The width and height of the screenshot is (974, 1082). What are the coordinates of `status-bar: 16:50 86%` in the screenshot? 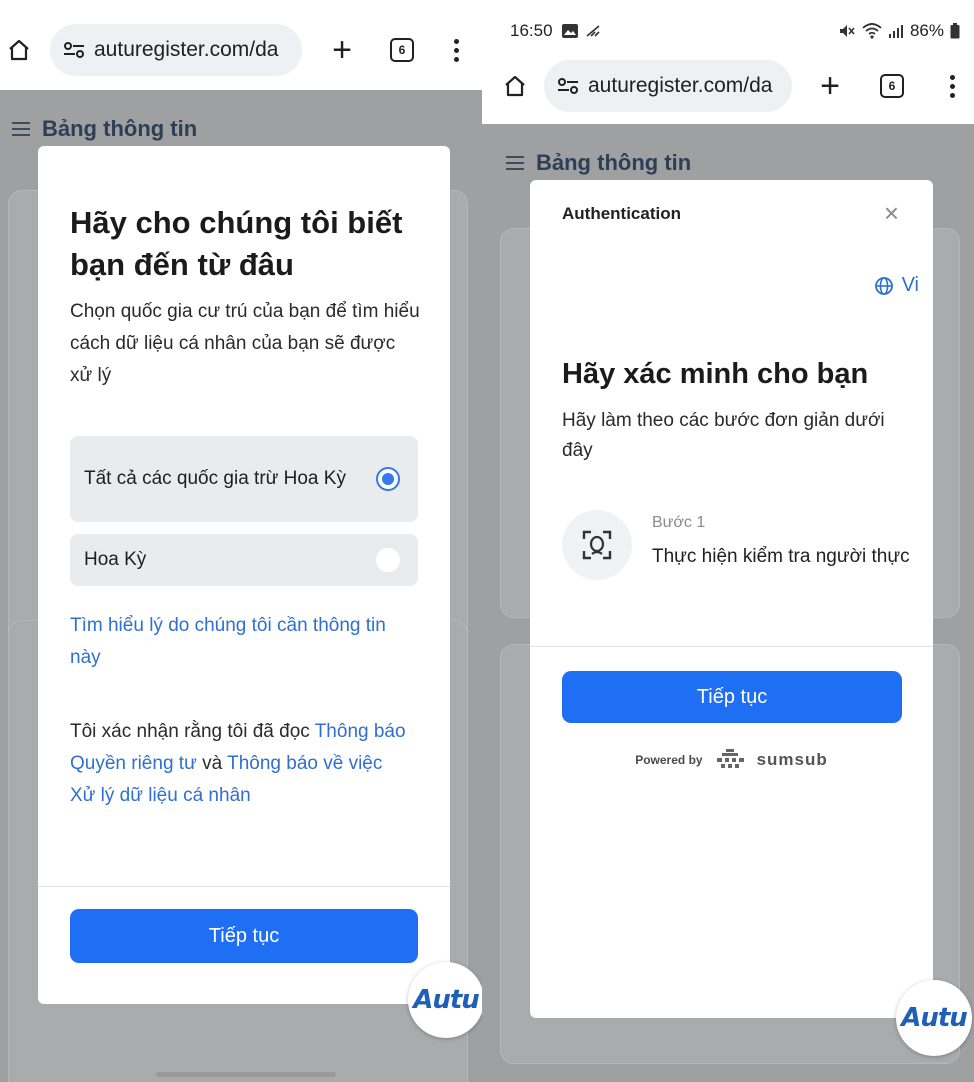 It's located at (728, 31).